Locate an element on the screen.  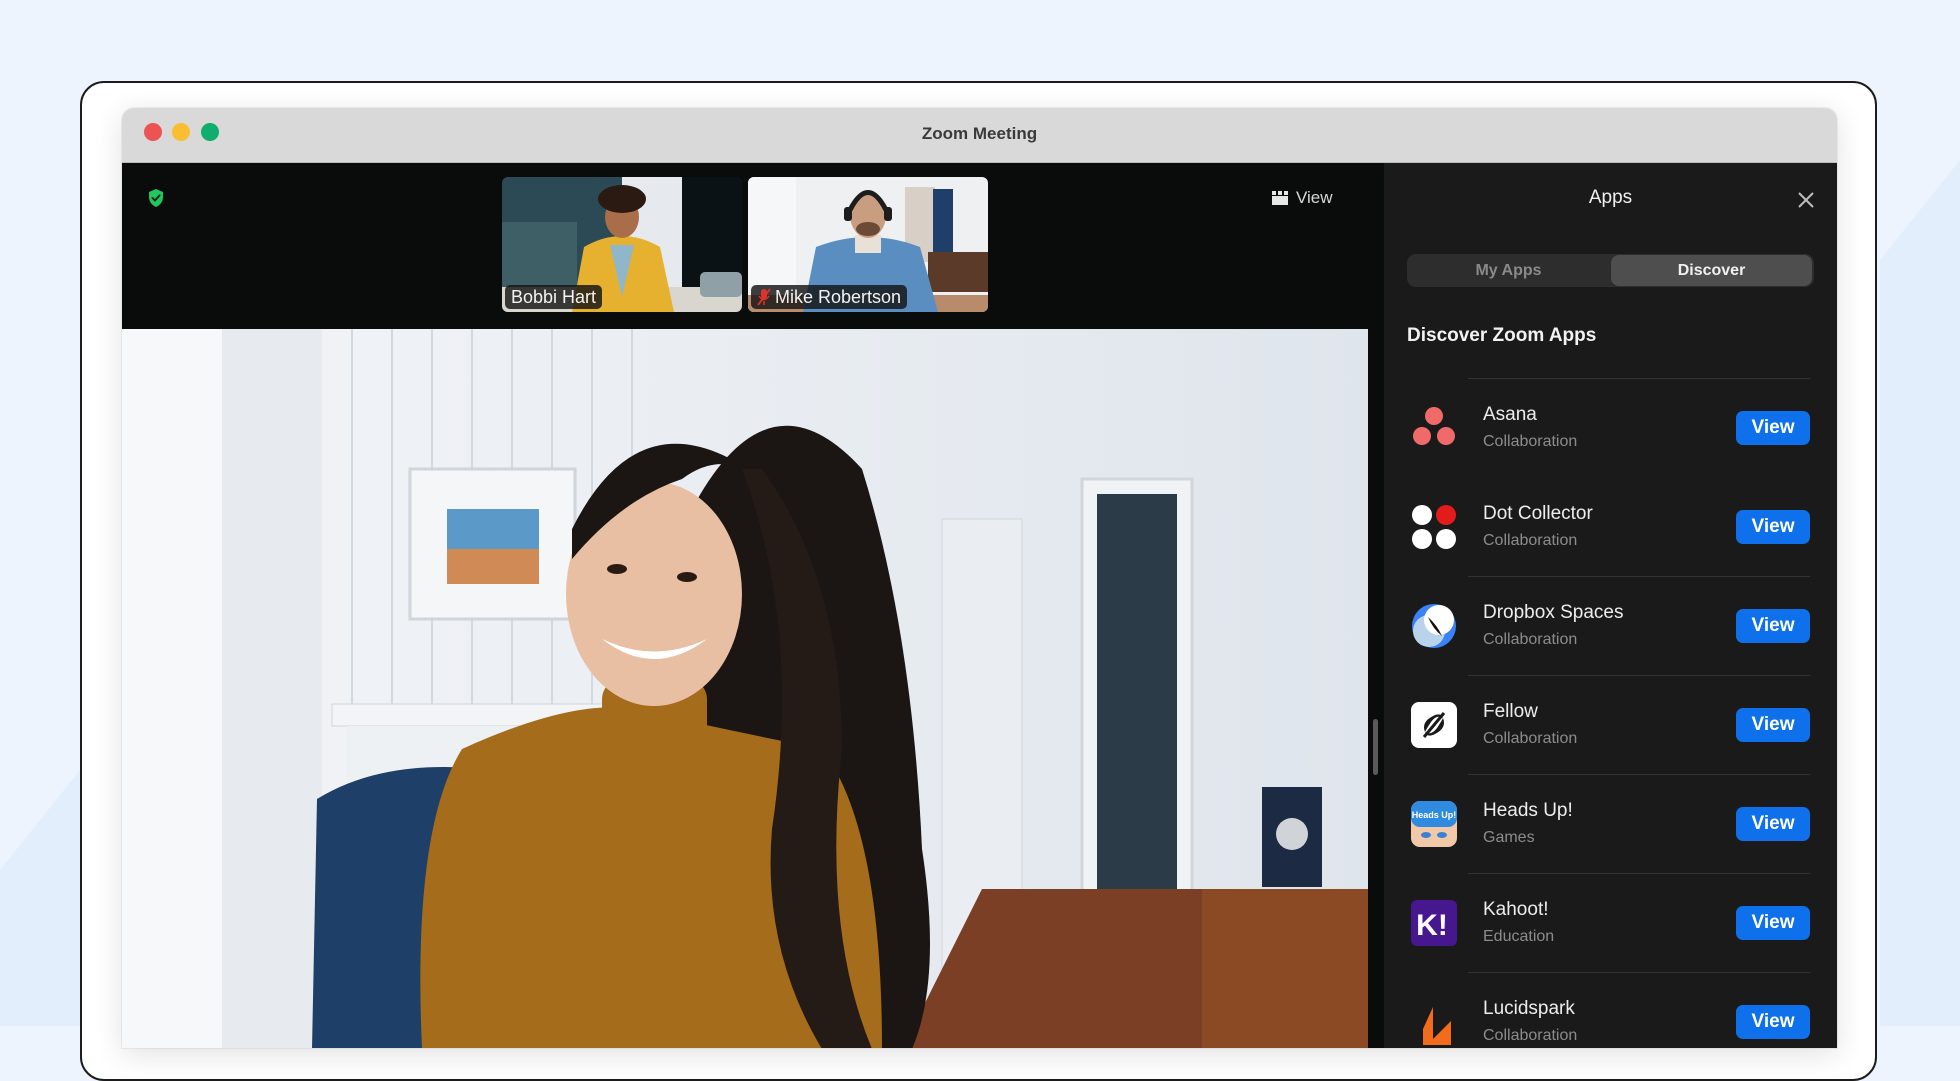
tab-my-apps: My Apps is located at coordinates (1508, 270).